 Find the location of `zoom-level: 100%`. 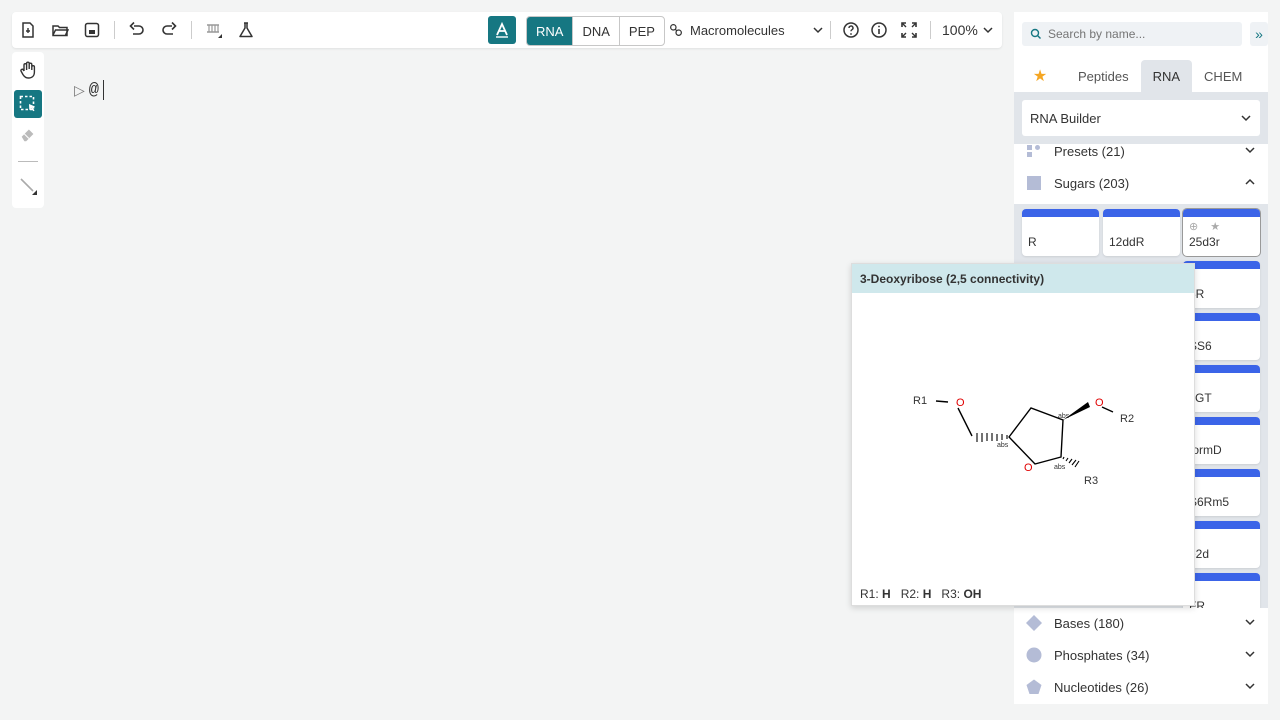

zoom-level: 100% is located at coordinates (960, 30).